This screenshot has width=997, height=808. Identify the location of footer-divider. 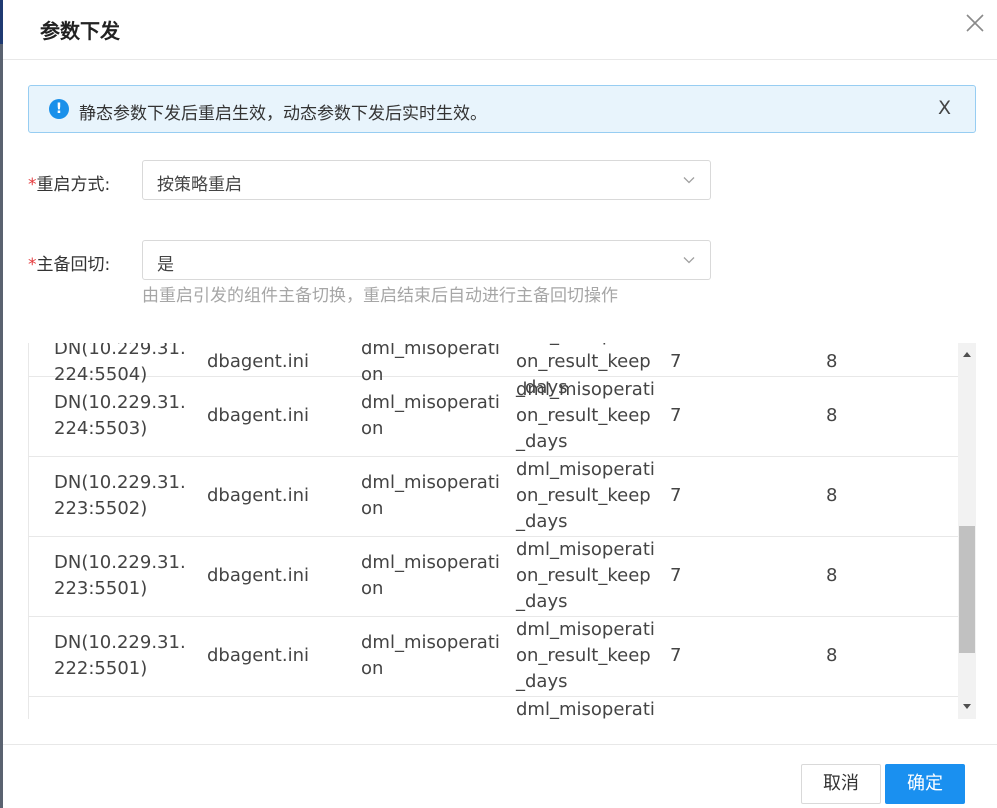
(500, 744).